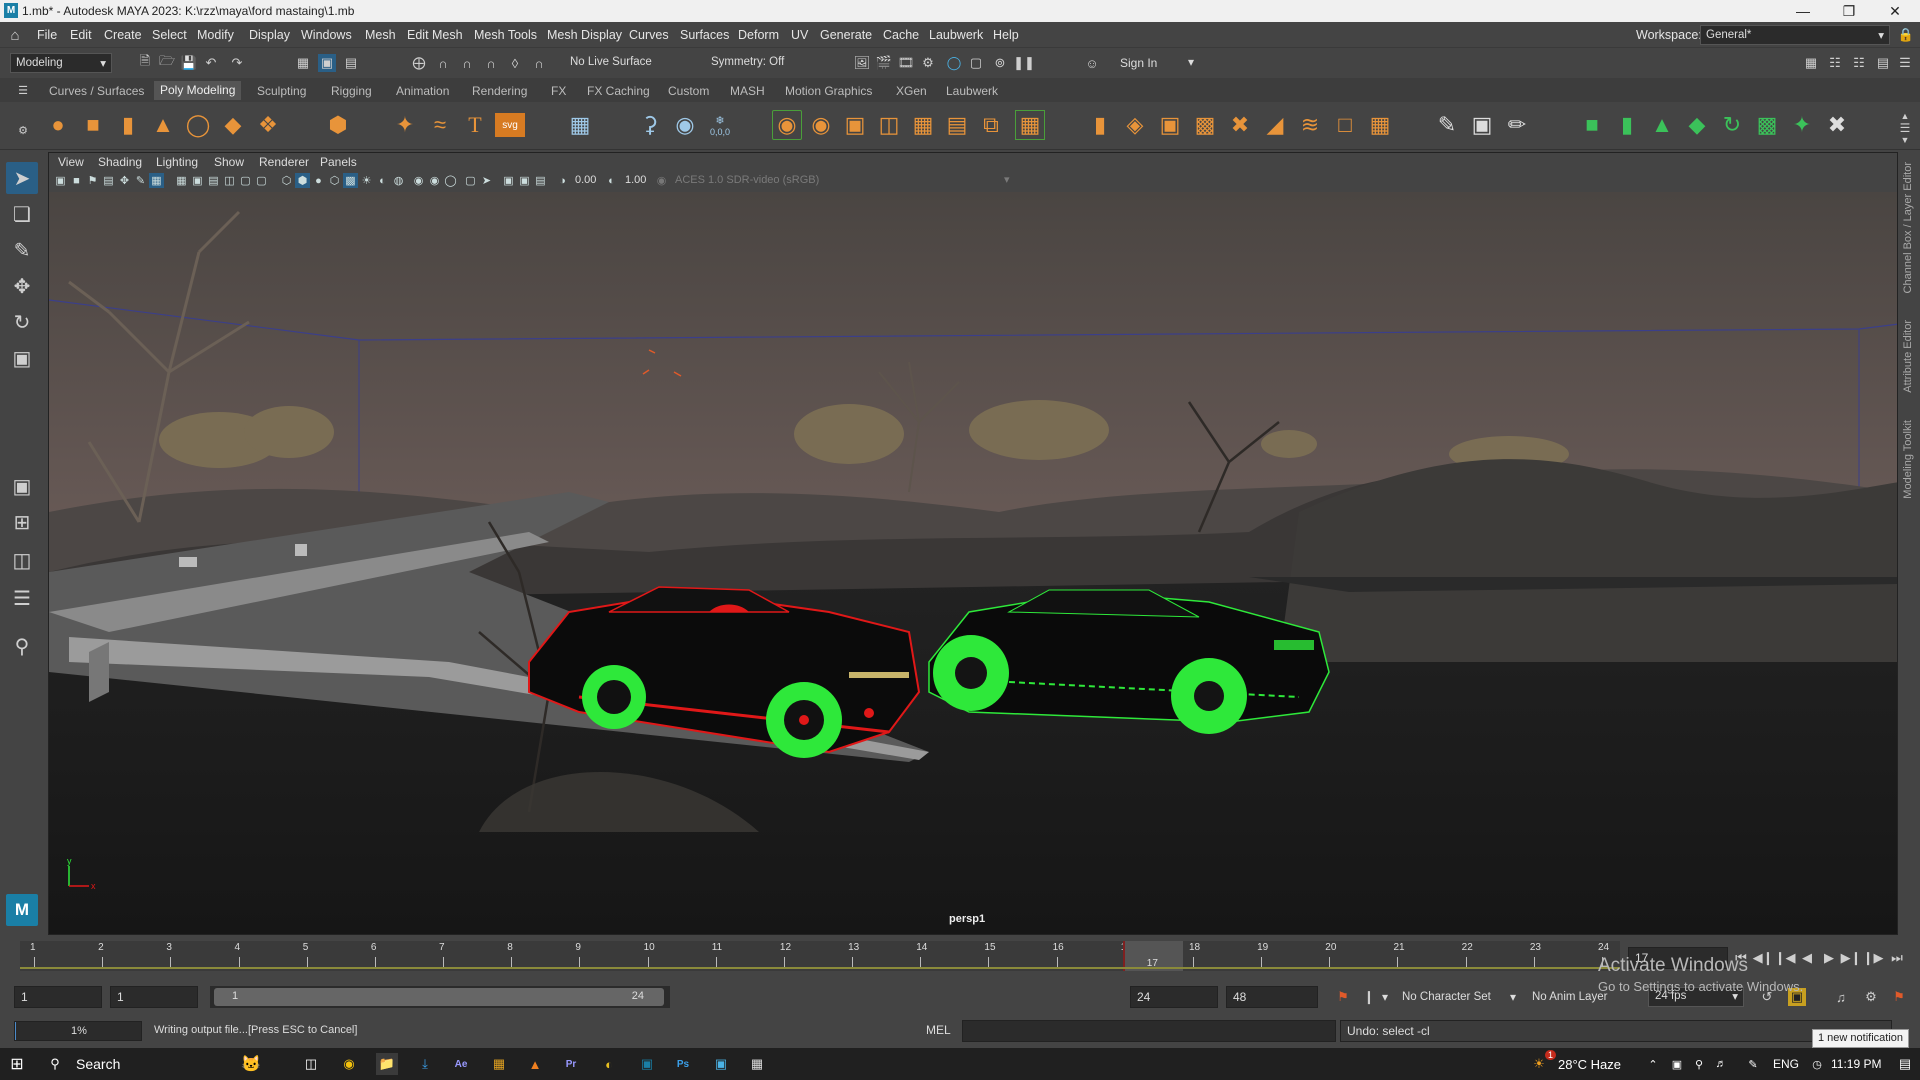 The height and width of the screenshot is (1080, 1920). Describe the element at coordinates (440, 997) in the screenshot. I see `range-slider-track: 1 24` at that location.